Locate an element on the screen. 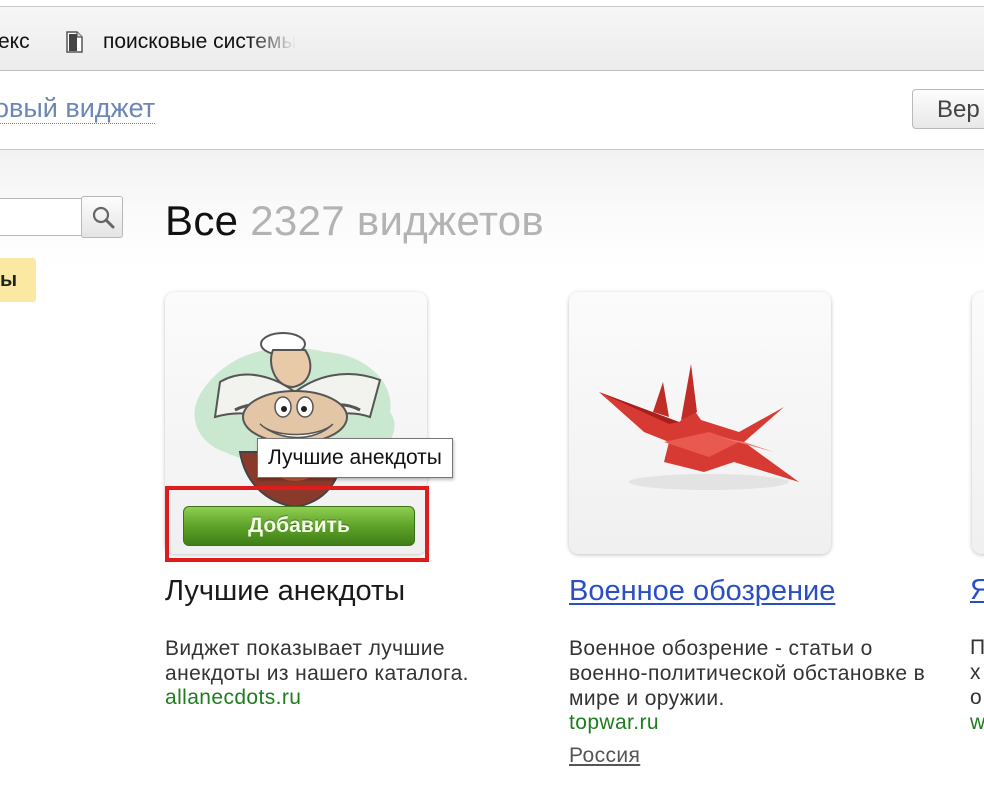  page-header: овый виджет Вер is located at coordinates (492, 110).